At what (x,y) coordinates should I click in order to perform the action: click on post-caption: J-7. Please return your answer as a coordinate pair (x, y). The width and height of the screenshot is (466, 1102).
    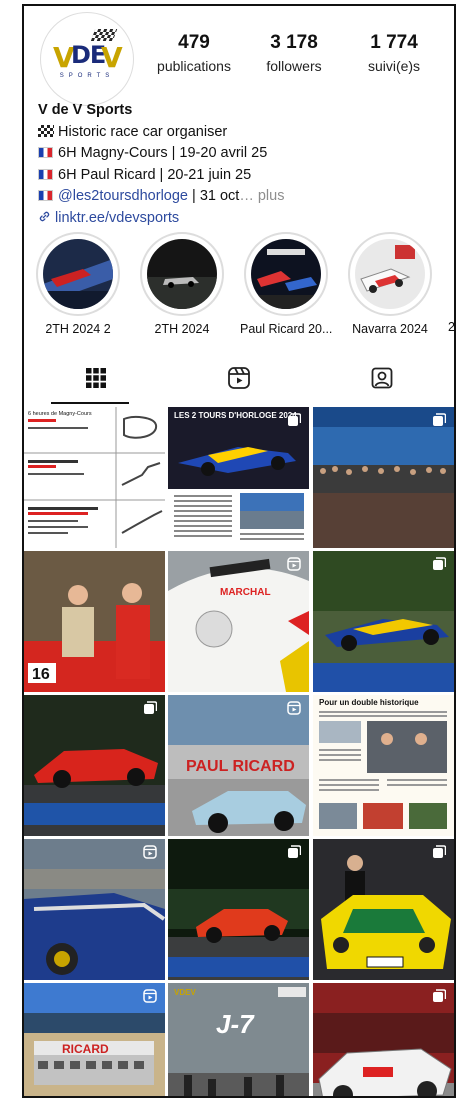
    Looking at the image, I should click on (235, 1024).